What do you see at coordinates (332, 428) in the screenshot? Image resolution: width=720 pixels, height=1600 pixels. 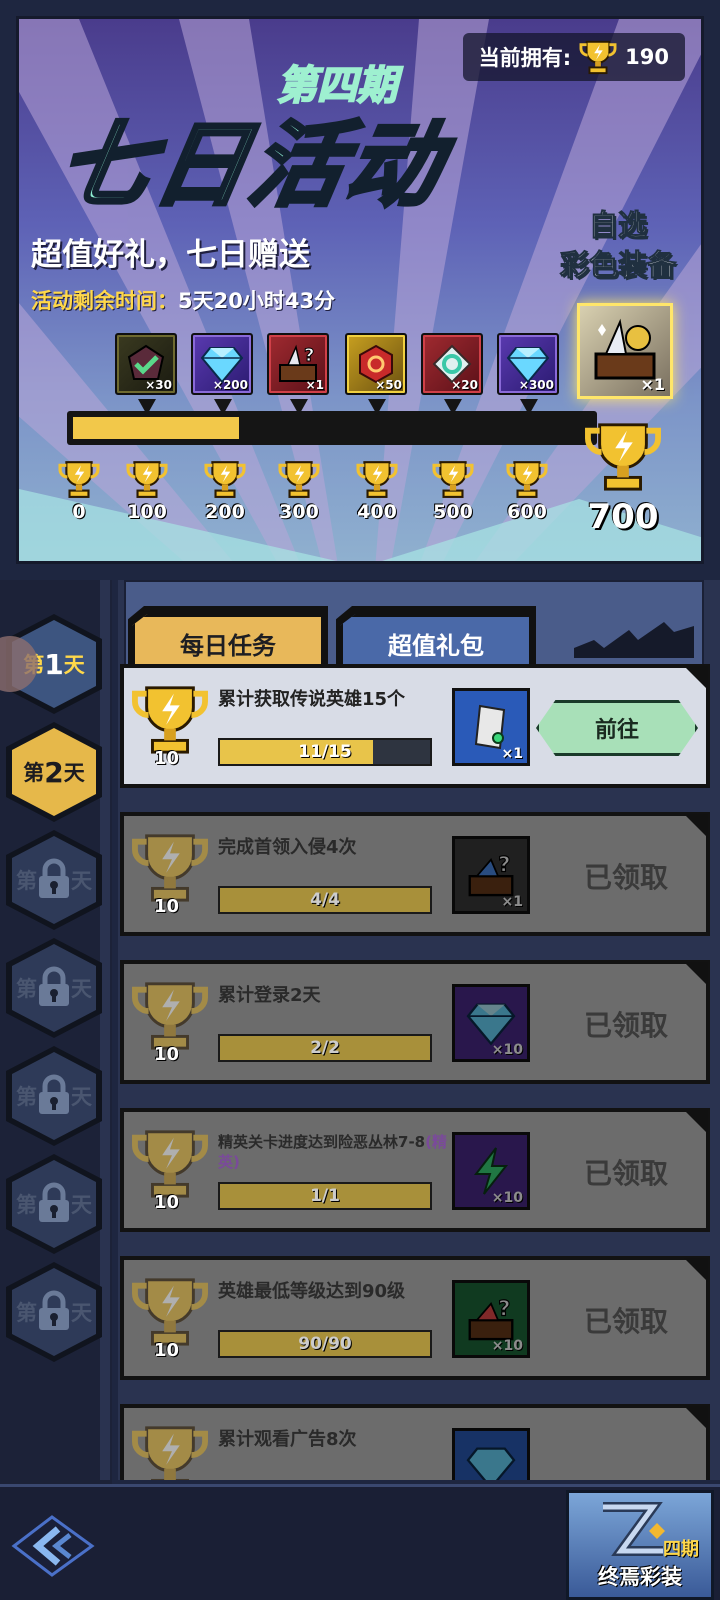 I see `points-progress-track` at bounding box center [332, 428].